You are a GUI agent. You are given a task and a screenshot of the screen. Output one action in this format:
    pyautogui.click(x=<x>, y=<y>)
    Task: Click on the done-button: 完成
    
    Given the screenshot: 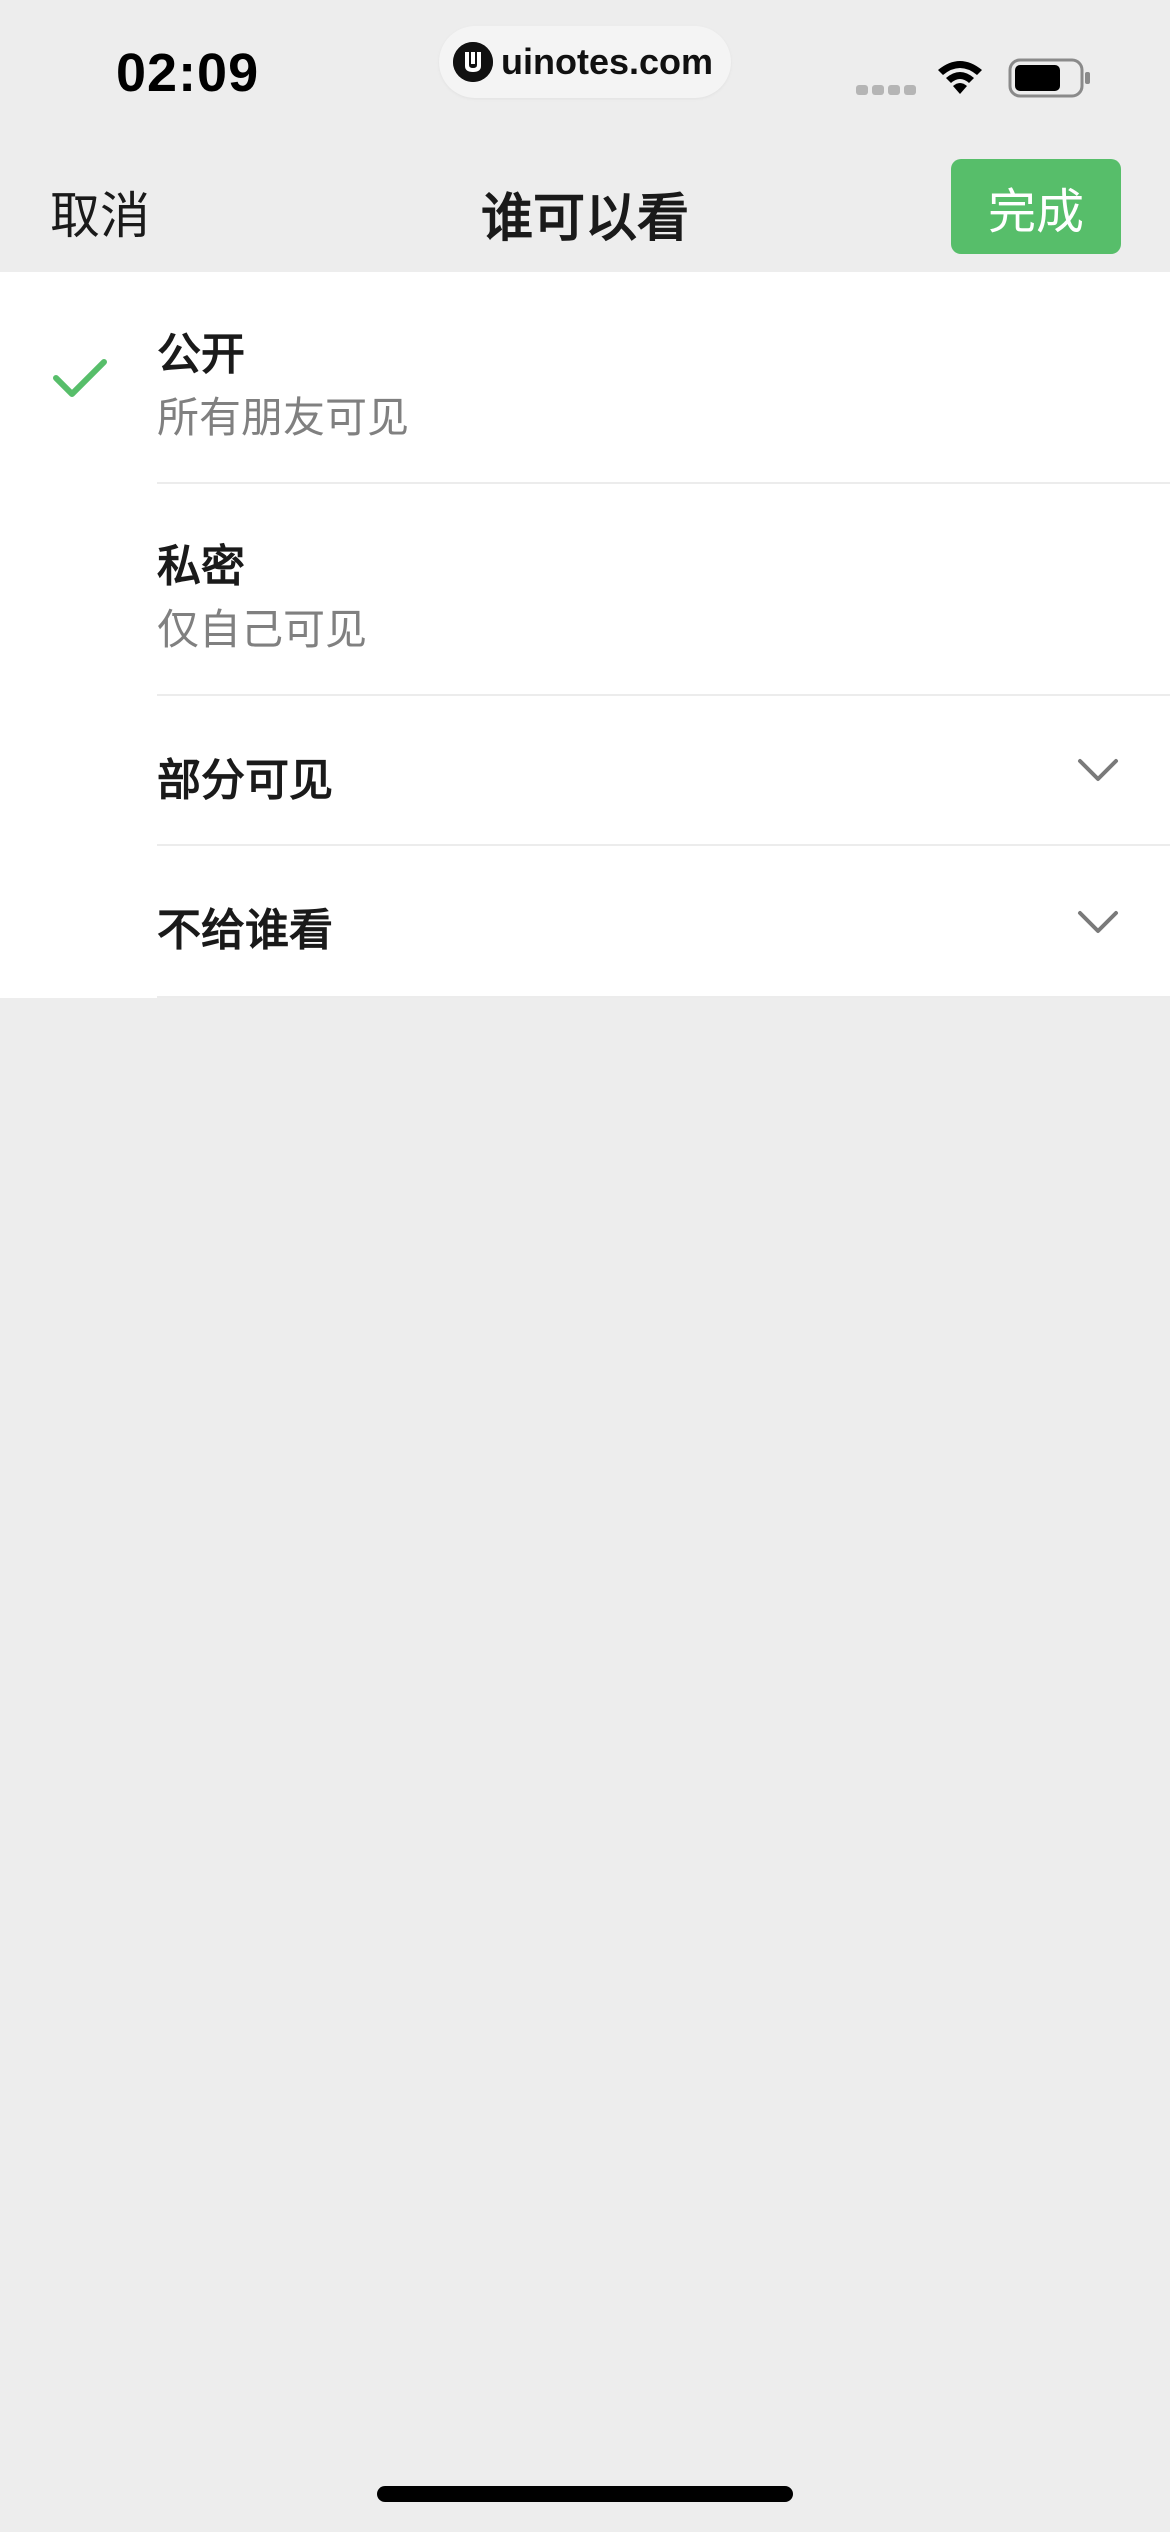 What is the action you would take?
    pyautogui.click(x=1036, y=206)
    